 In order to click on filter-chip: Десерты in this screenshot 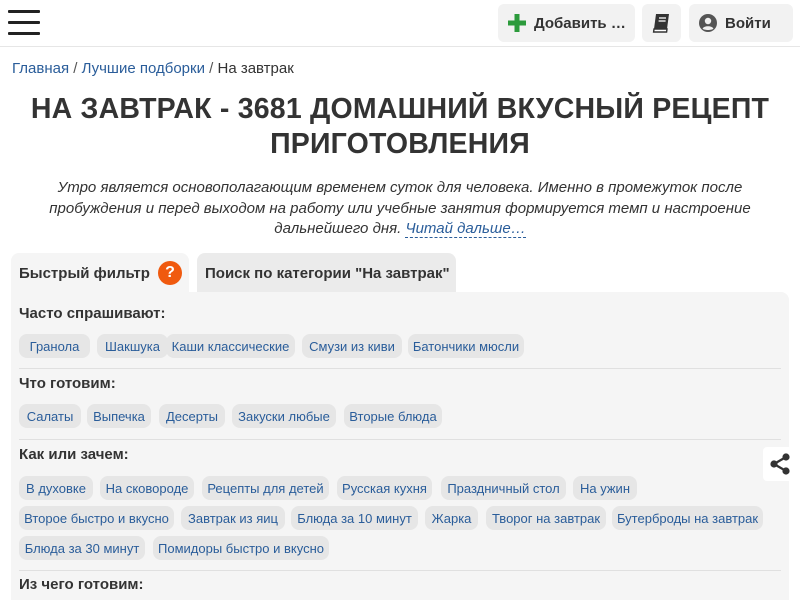, I will do `click(192, 416)`.